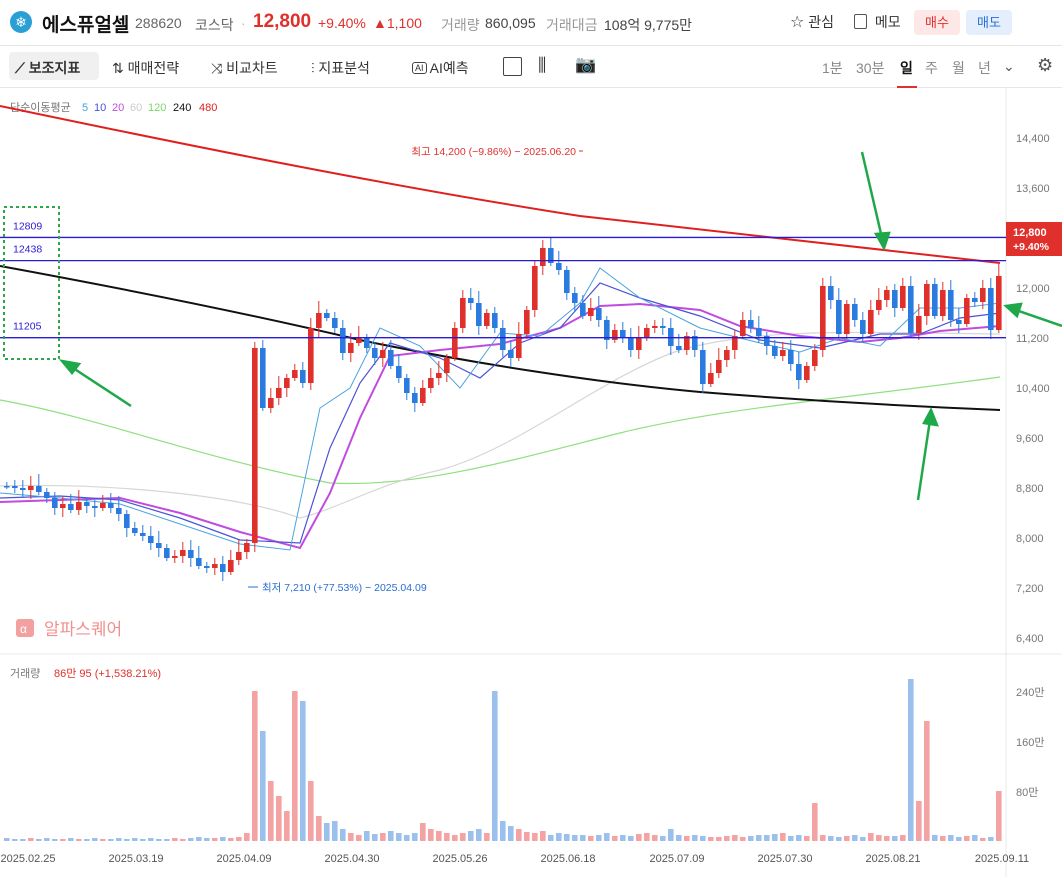 This screenshot has height=877, width=1062. Describe the element at coordinates (585, 65) in the screenshot. I see `camera-icon: 📷` at that location.